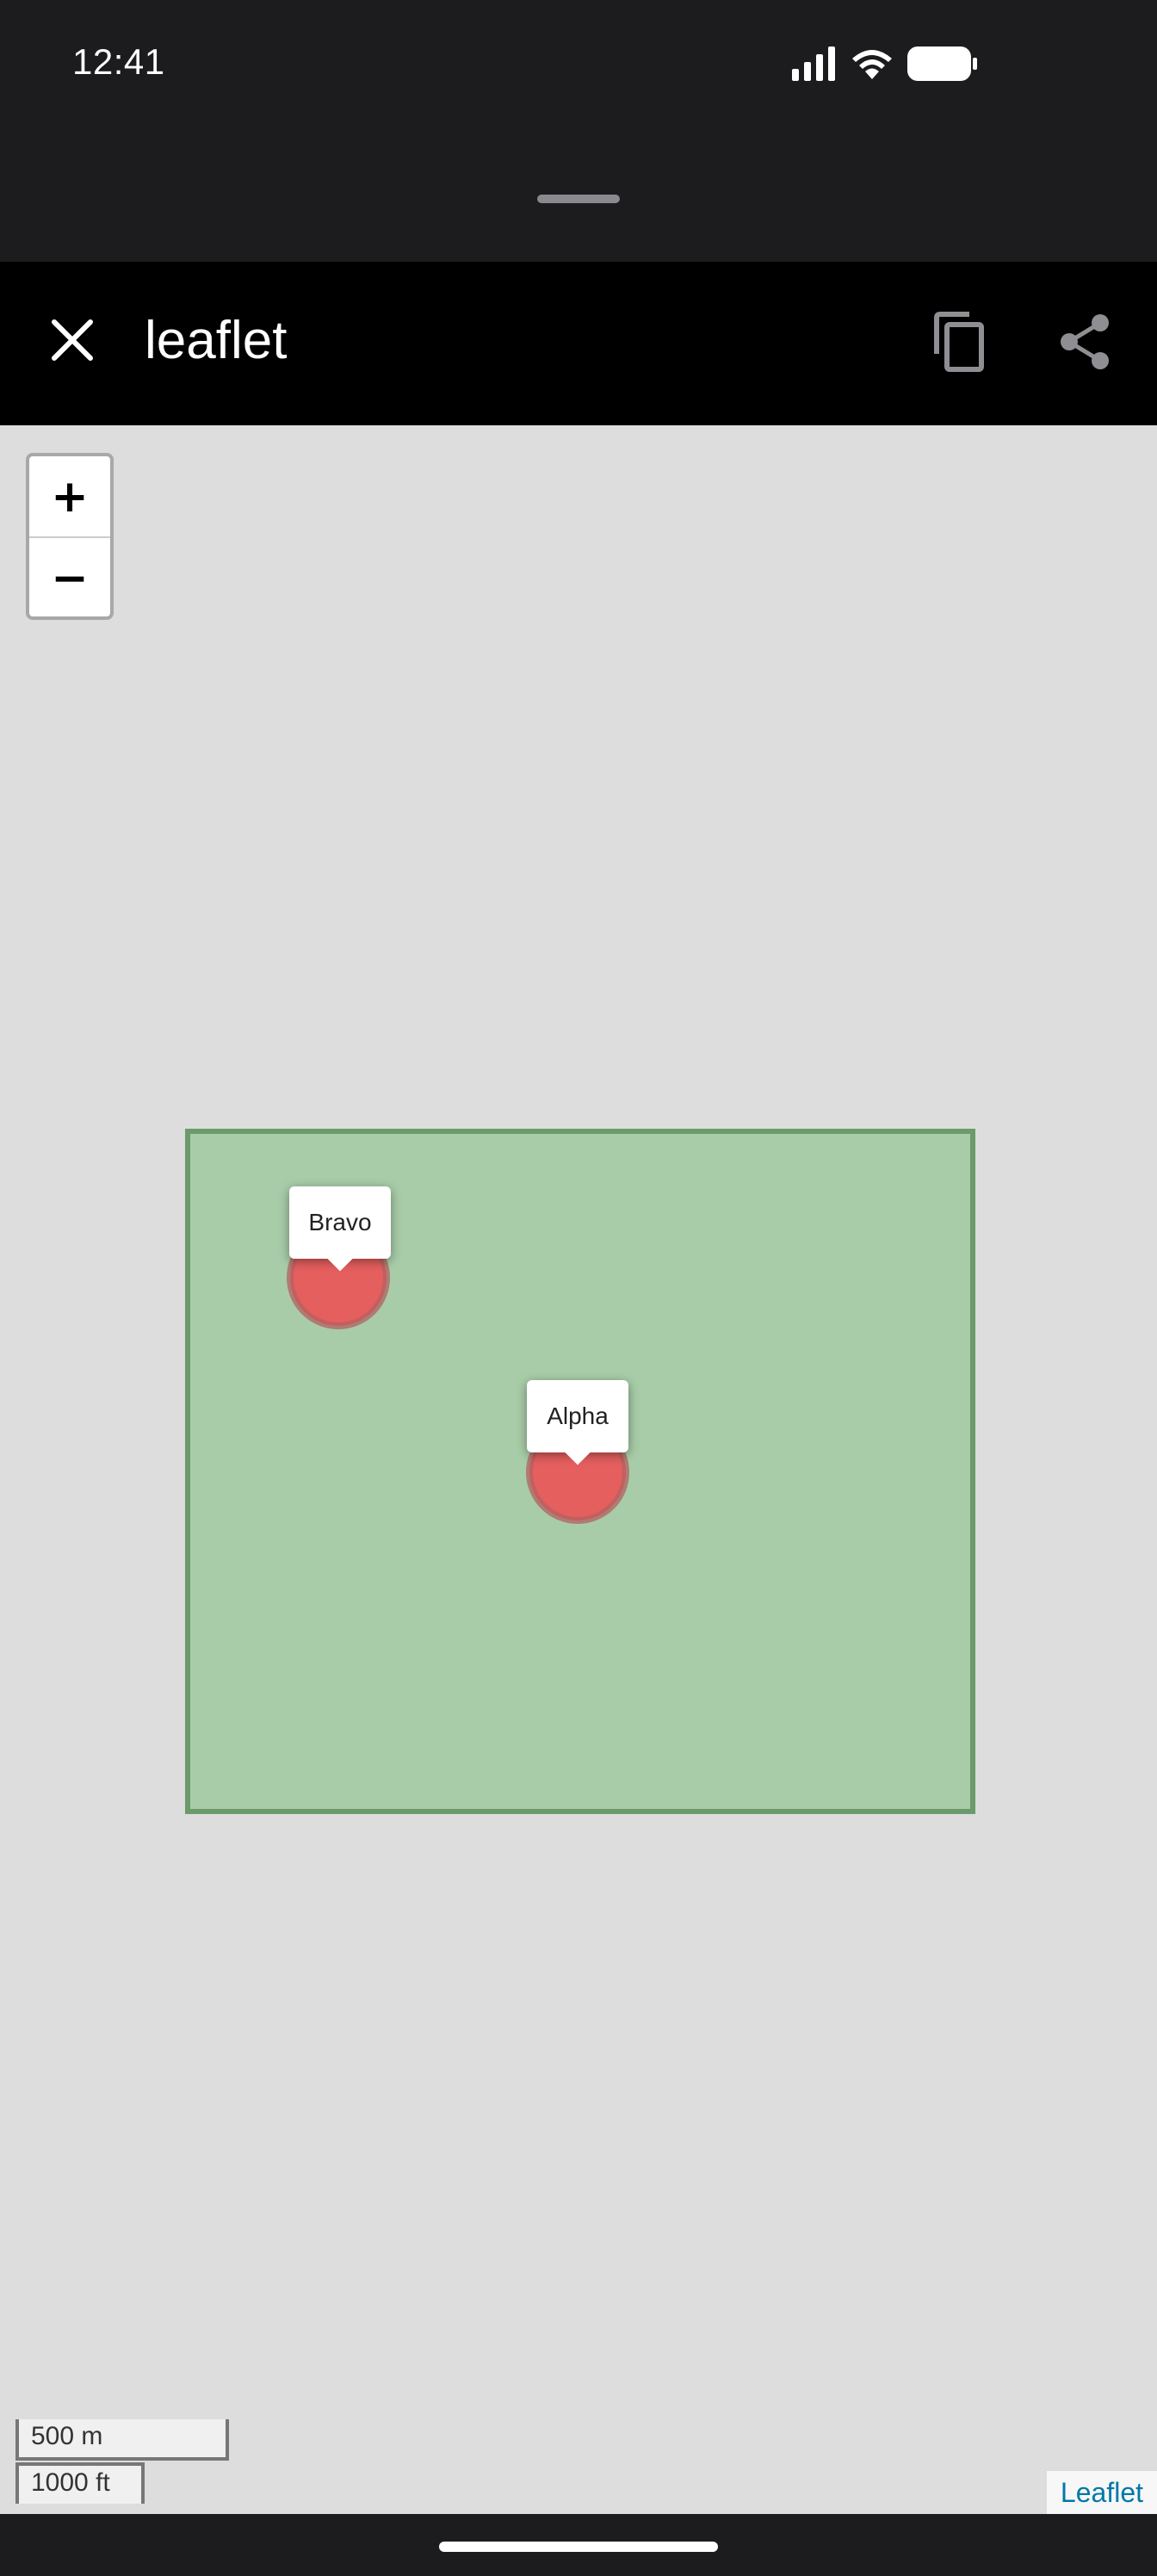 Image resolution: width=1157 pixels, height=2576 pixels. I want to click on close-button, so click(72, 340).